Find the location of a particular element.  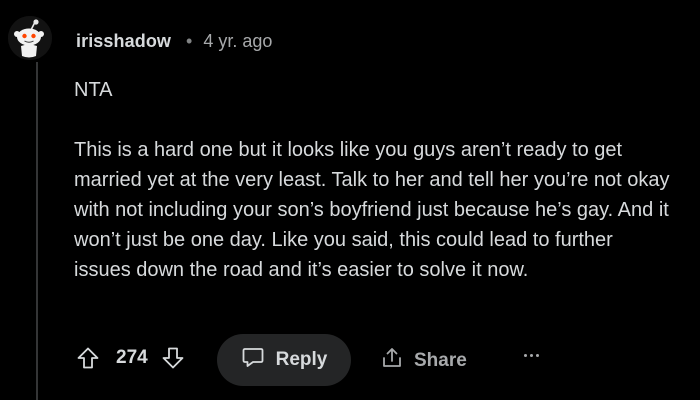

reply-label: Reply is located at coordinates (301, 359).